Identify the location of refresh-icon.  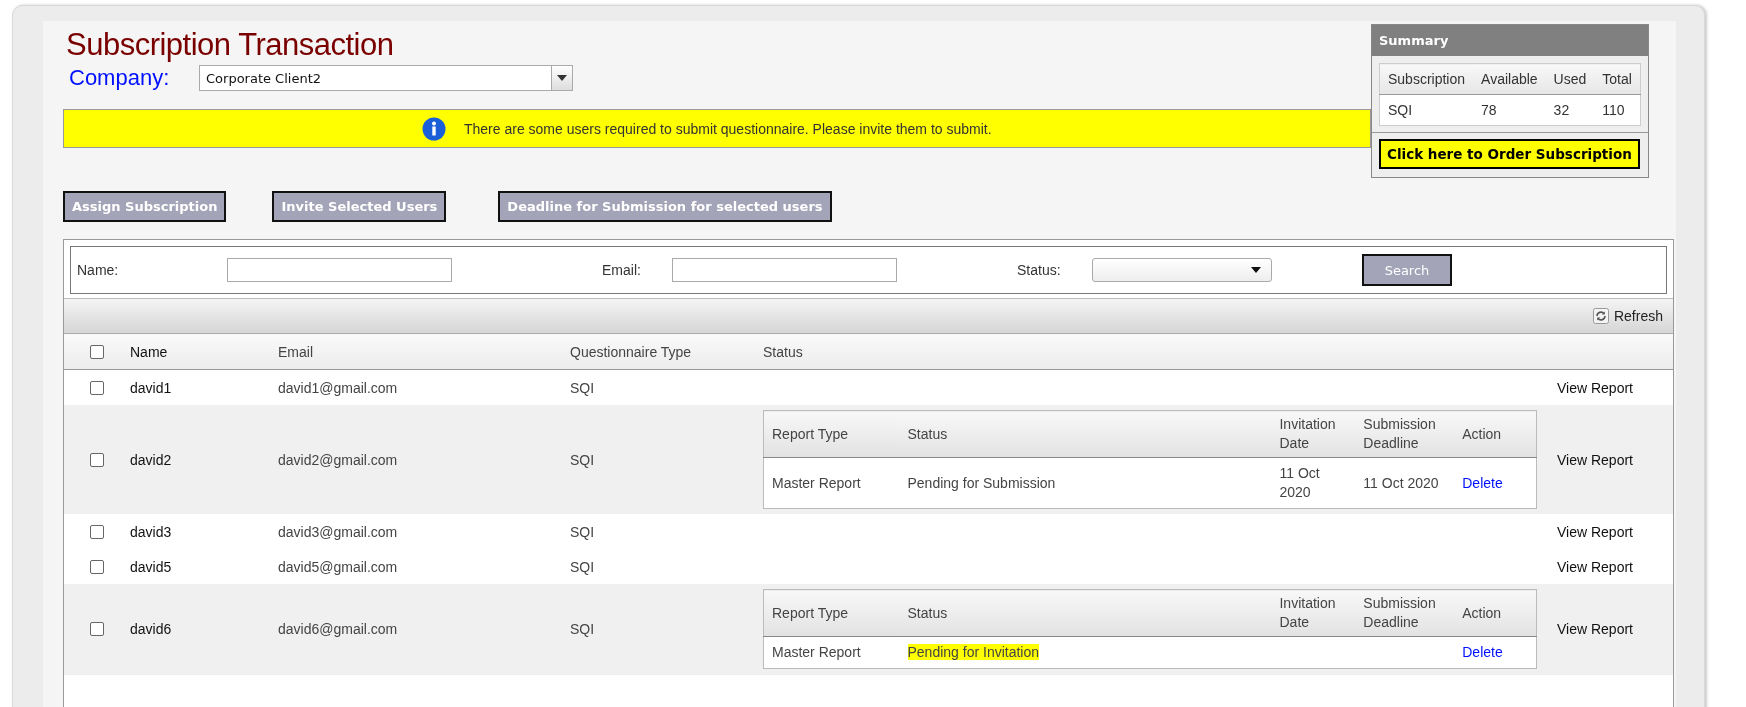
(1600, 316).